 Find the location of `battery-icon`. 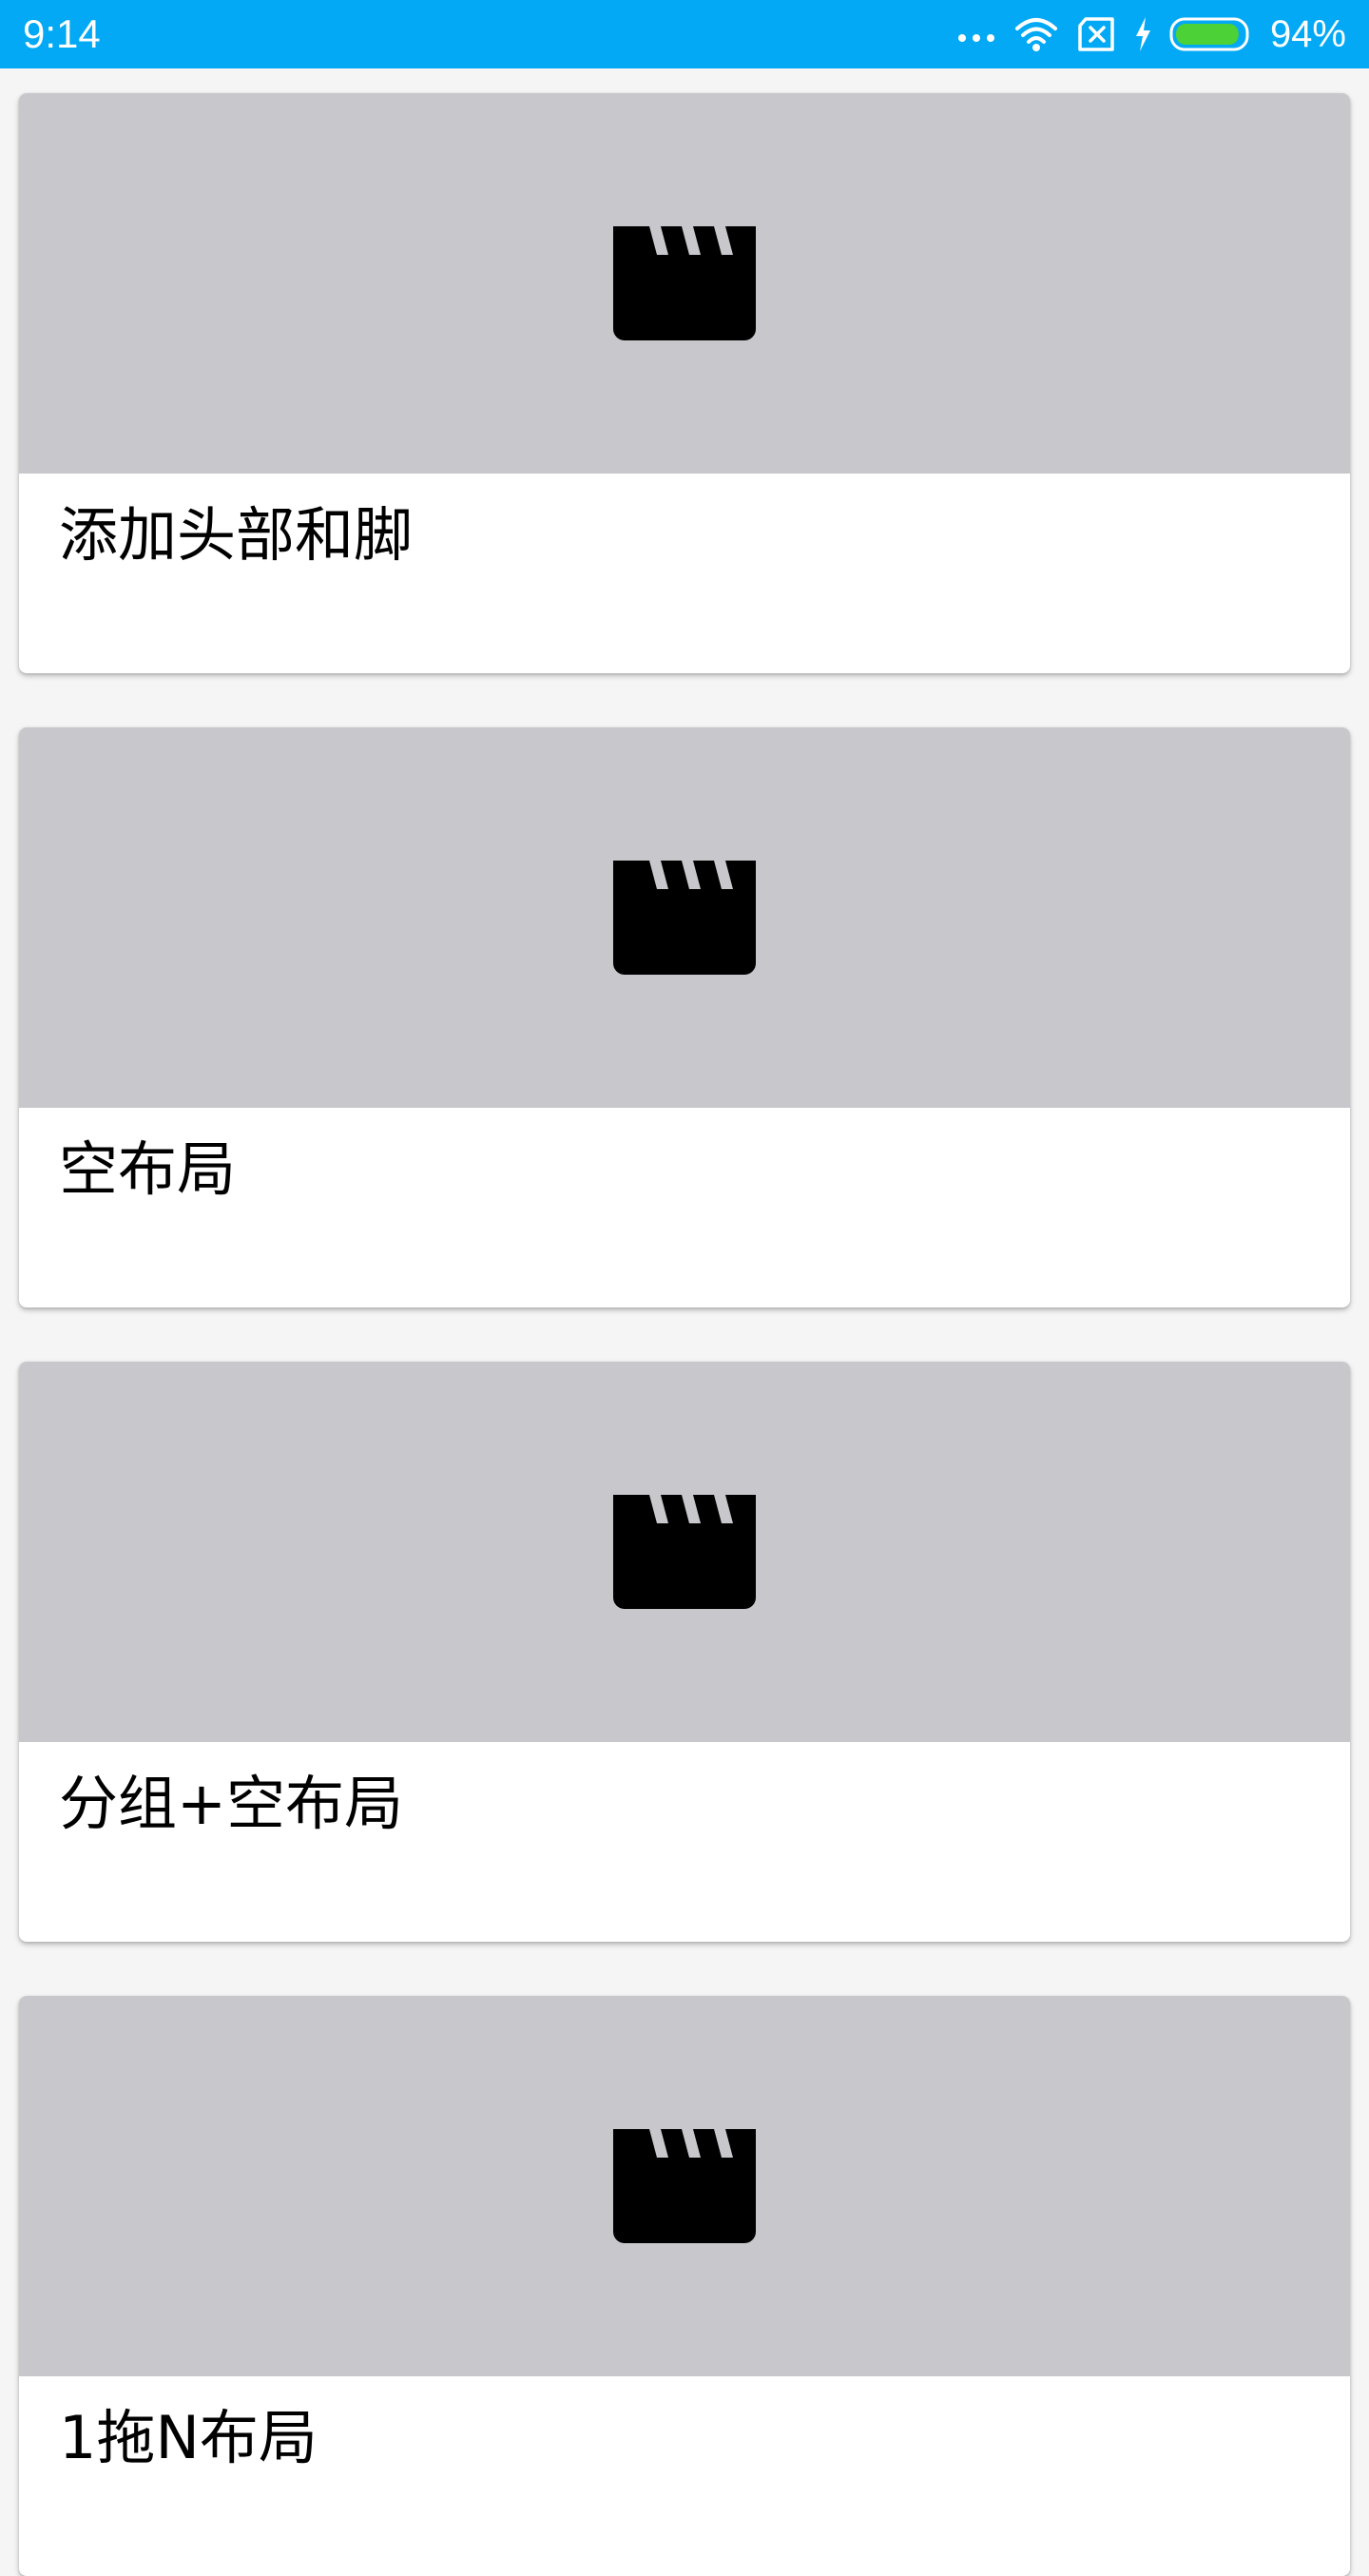

battery-icon is located at coordinates (1211, 34).